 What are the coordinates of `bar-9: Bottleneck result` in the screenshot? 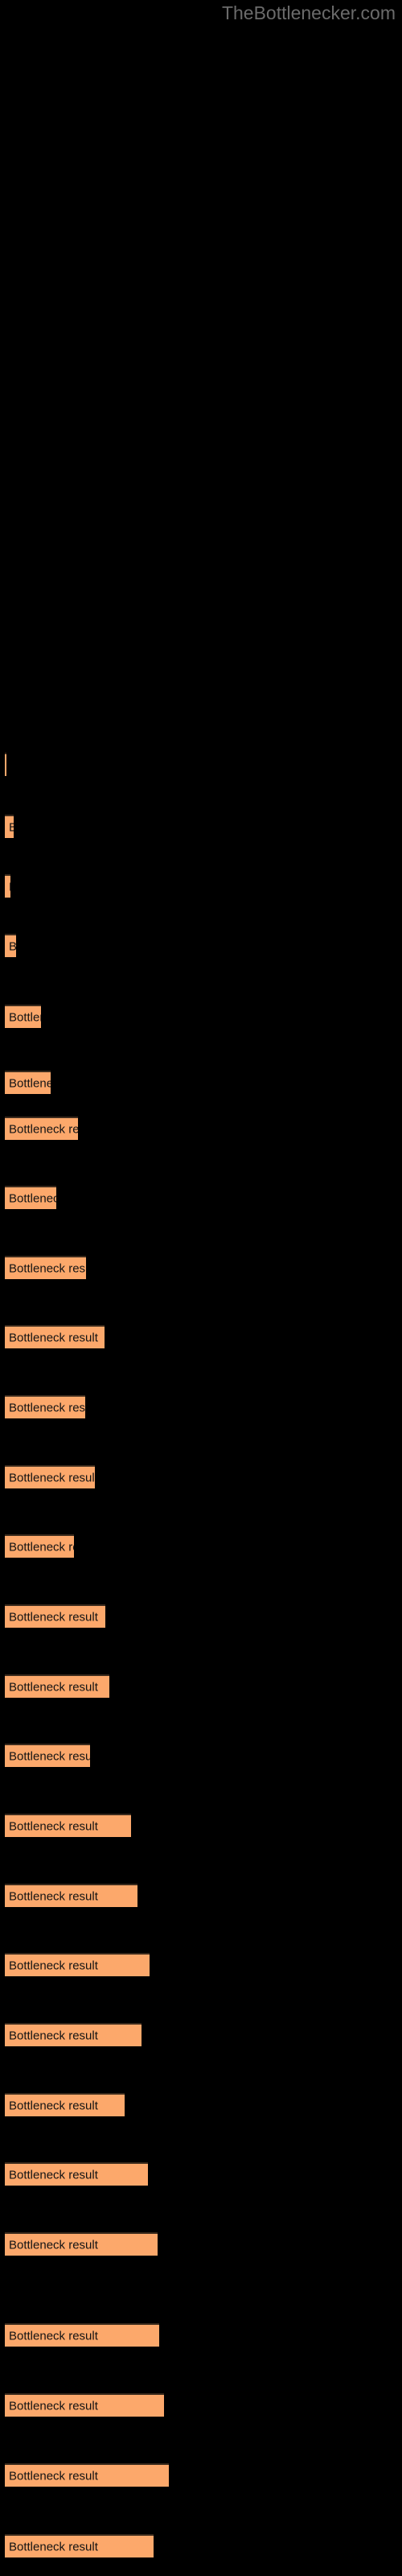 It's located at (45, 1267).